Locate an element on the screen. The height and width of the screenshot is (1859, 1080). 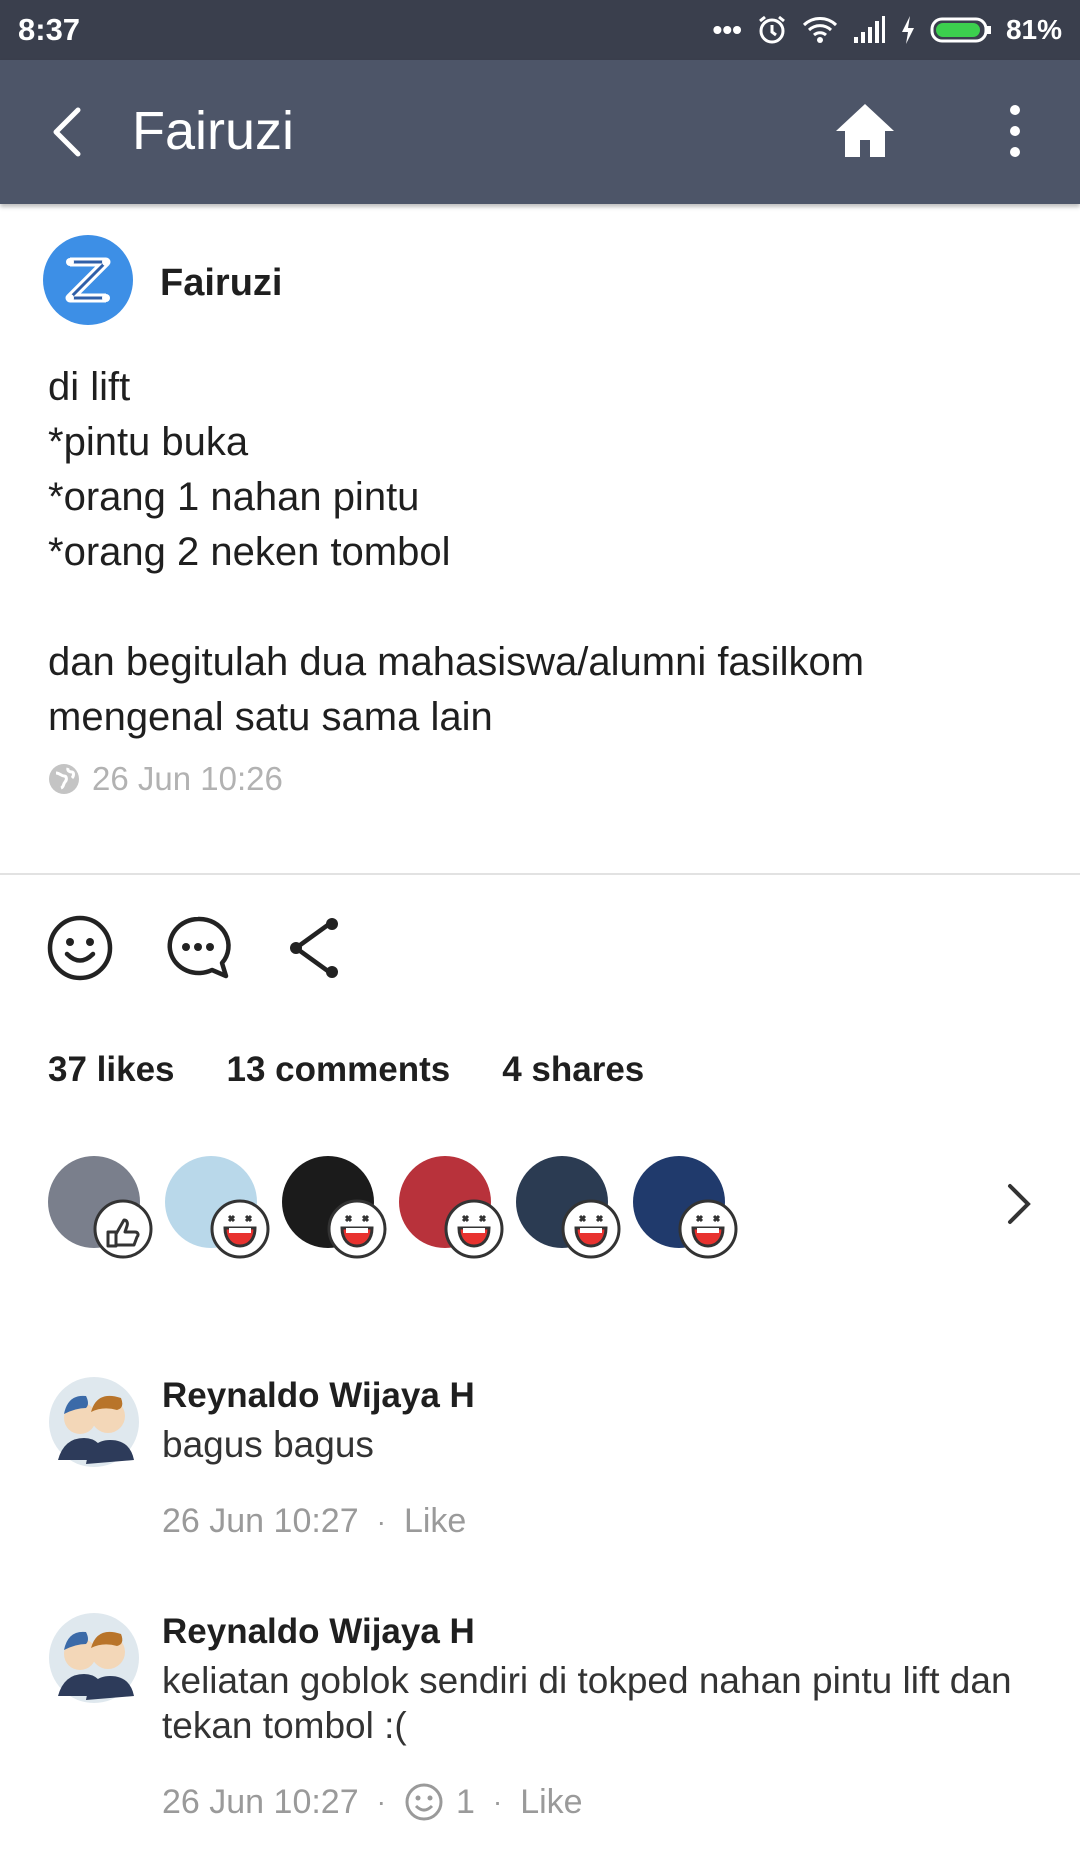
post-line: di lift is located at coordinates (89, 387).